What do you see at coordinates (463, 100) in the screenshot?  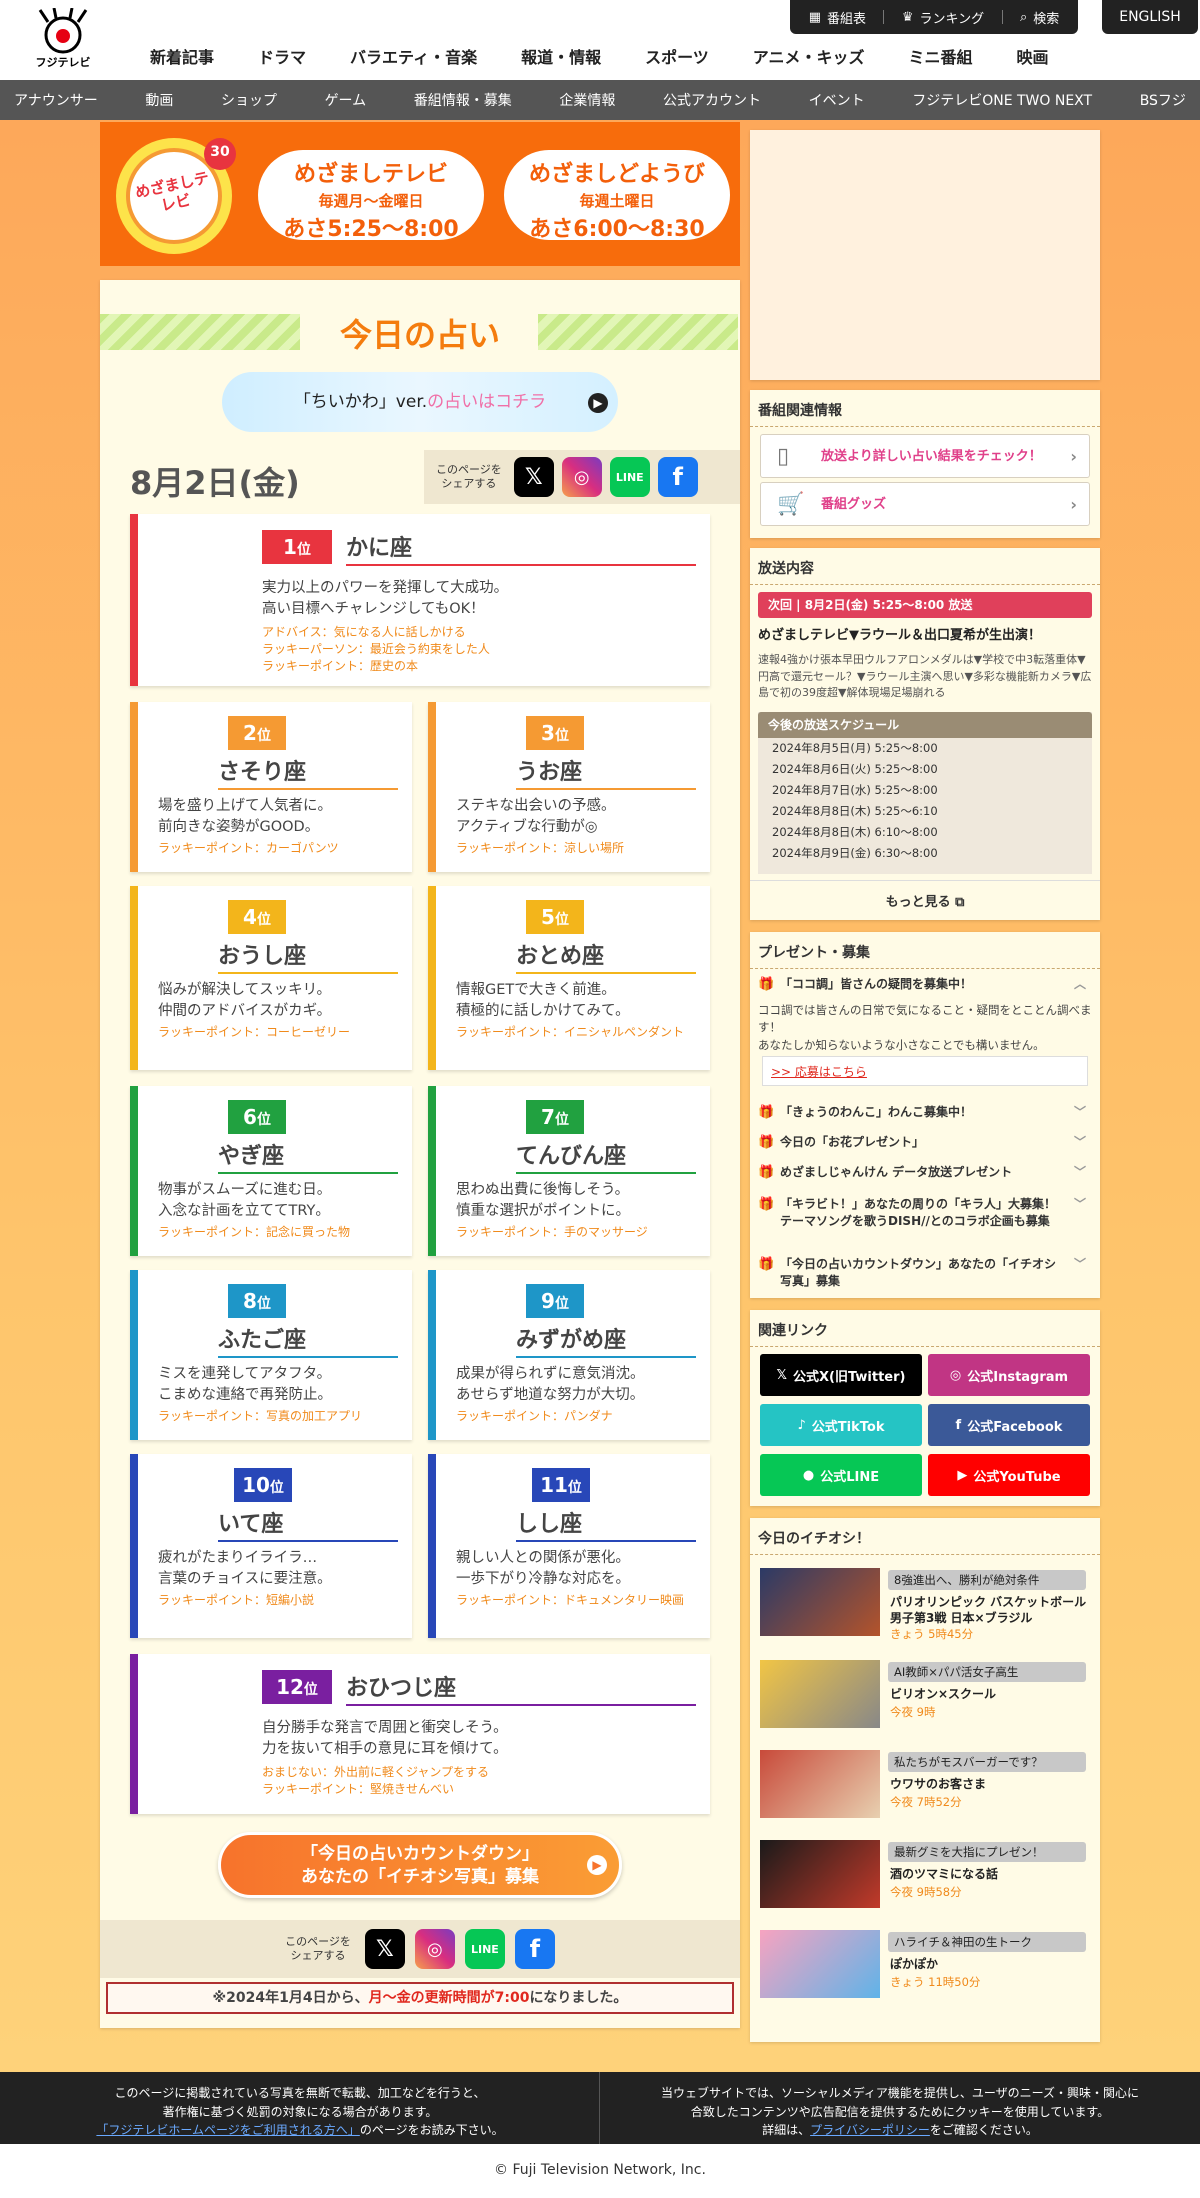 I see `snav-item: 番組情報・募集` at bounding box center [463, 100].